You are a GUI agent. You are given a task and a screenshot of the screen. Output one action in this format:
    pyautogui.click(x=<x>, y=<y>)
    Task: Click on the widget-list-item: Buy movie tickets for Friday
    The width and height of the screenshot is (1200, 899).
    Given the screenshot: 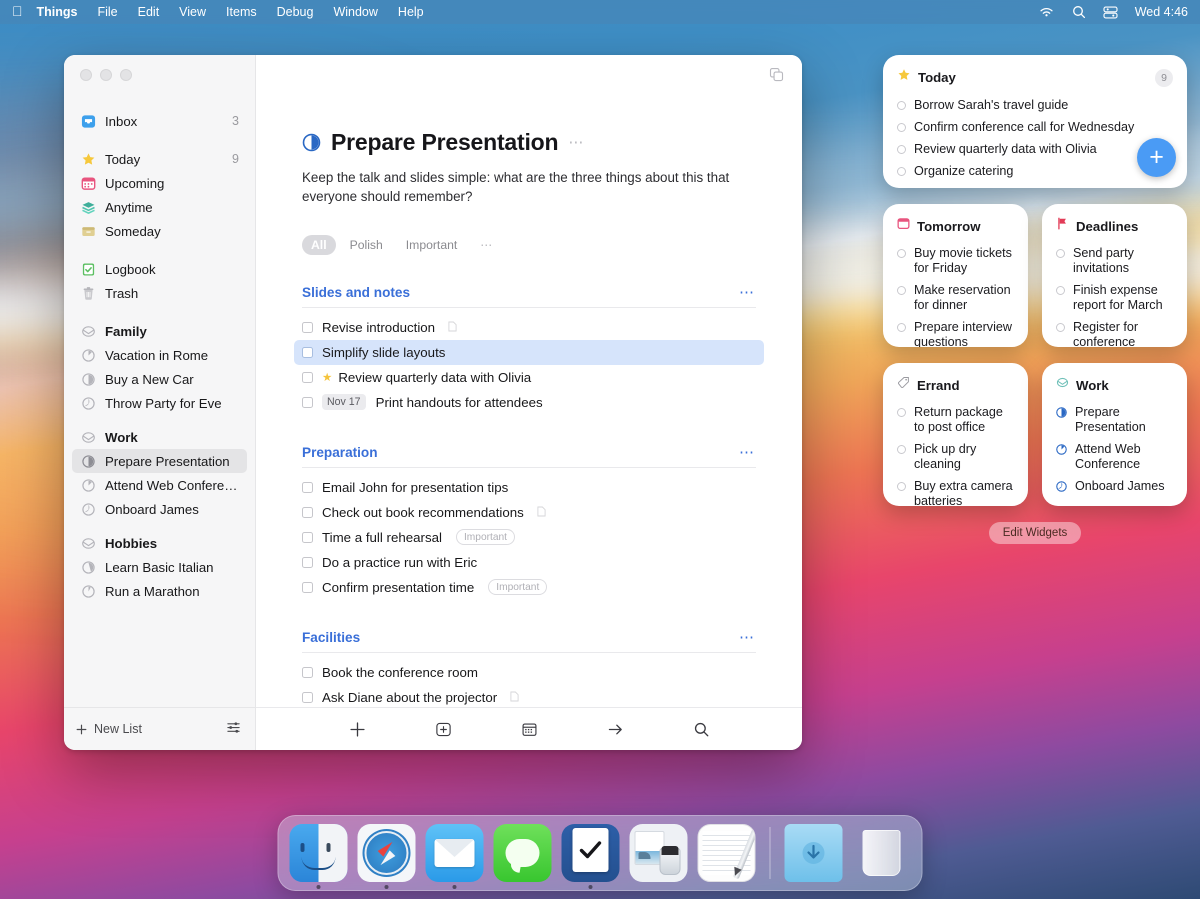 What is the action you would take?
    pyautogui.click(x=955, y=260)
    